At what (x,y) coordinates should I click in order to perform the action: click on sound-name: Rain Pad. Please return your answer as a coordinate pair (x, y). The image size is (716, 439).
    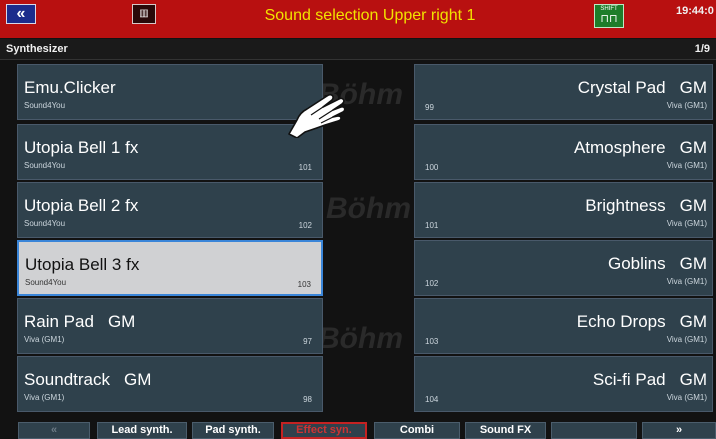
    Looking at the image, I should click on (59, 321).